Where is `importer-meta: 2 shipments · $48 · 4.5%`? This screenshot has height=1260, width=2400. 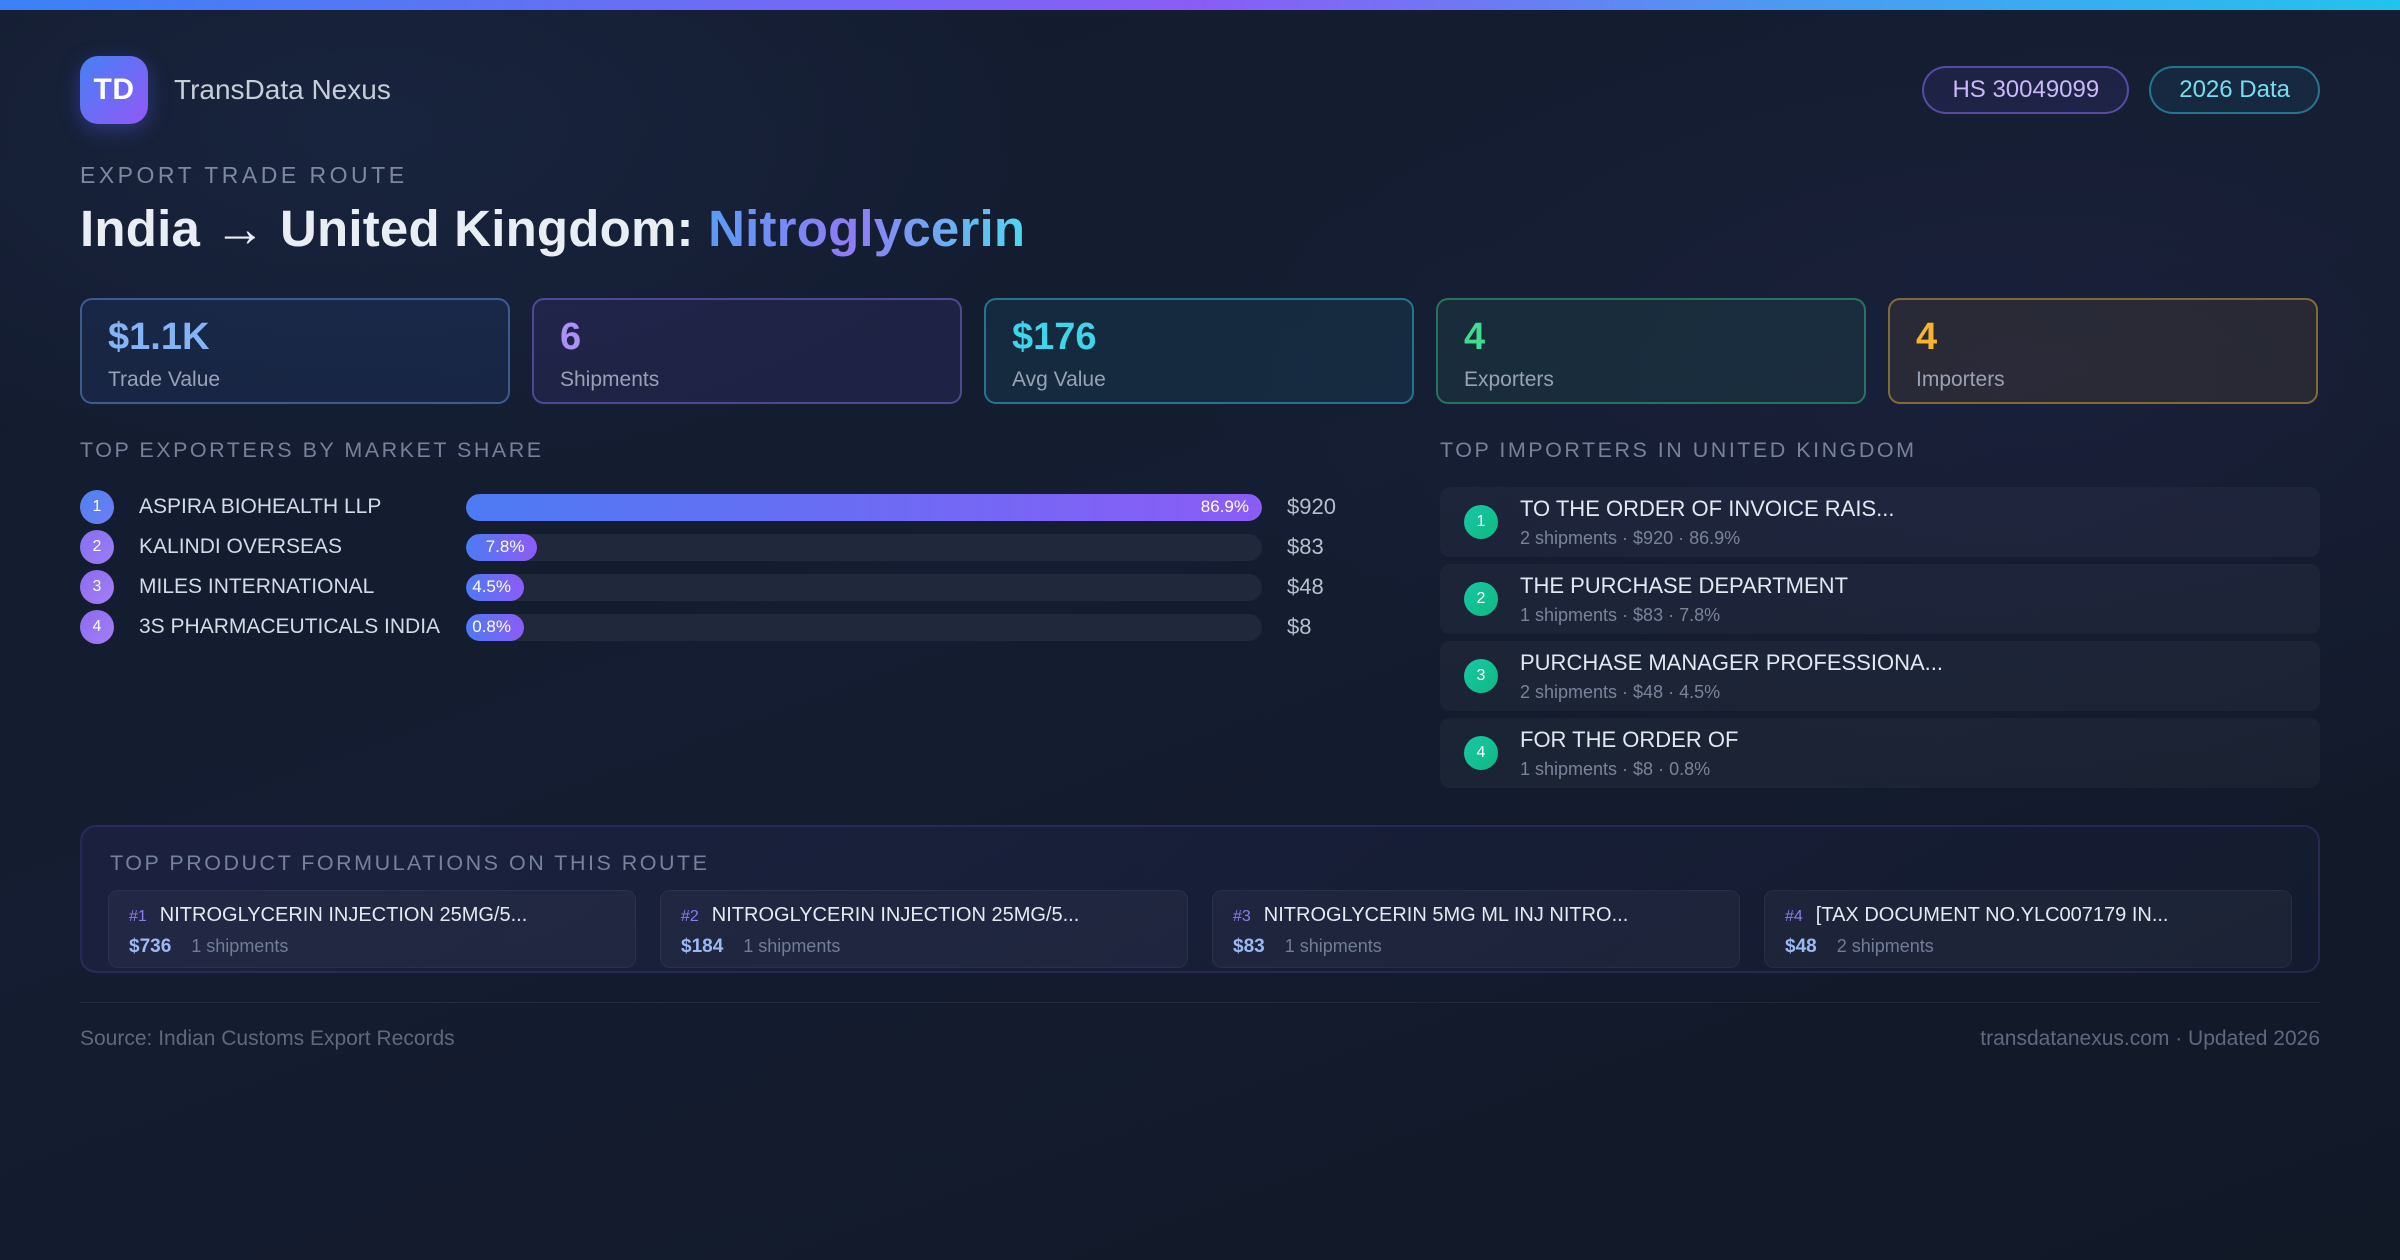
importer-meta: 2 shipments · $48 · 4.5% is located at coordinates (1620, 691).